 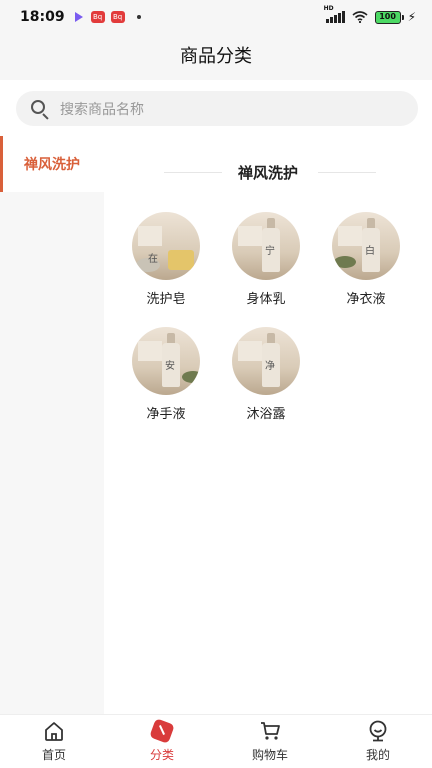 What do you see at coordinates (78, 17) in the screenshot?
I see `play-store-icon` at bounding box center [78, 17].